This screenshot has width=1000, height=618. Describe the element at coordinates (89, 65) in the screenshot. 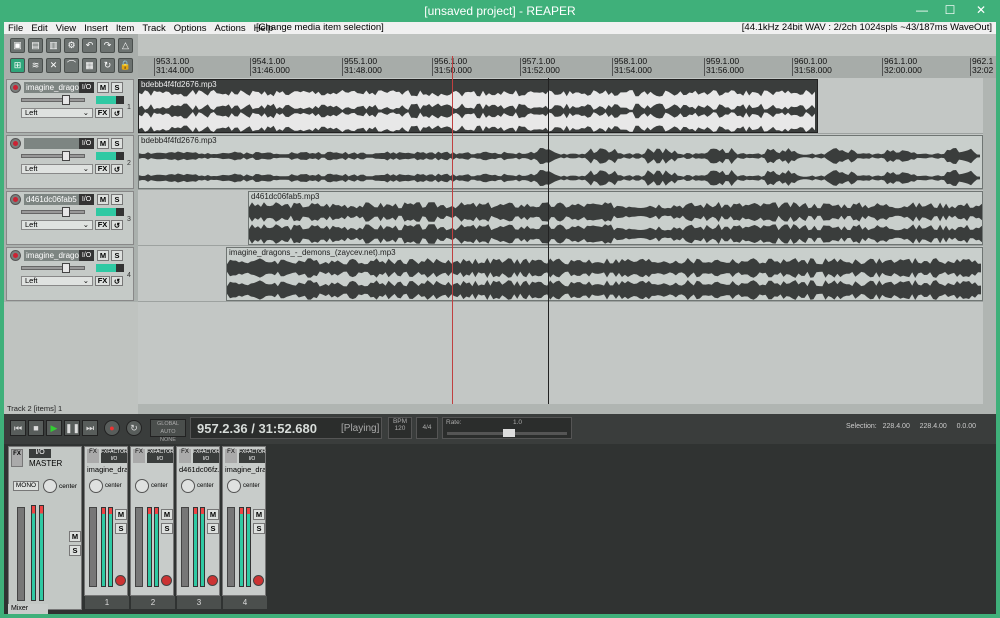

I see `grid-icon: ▦` at that location.